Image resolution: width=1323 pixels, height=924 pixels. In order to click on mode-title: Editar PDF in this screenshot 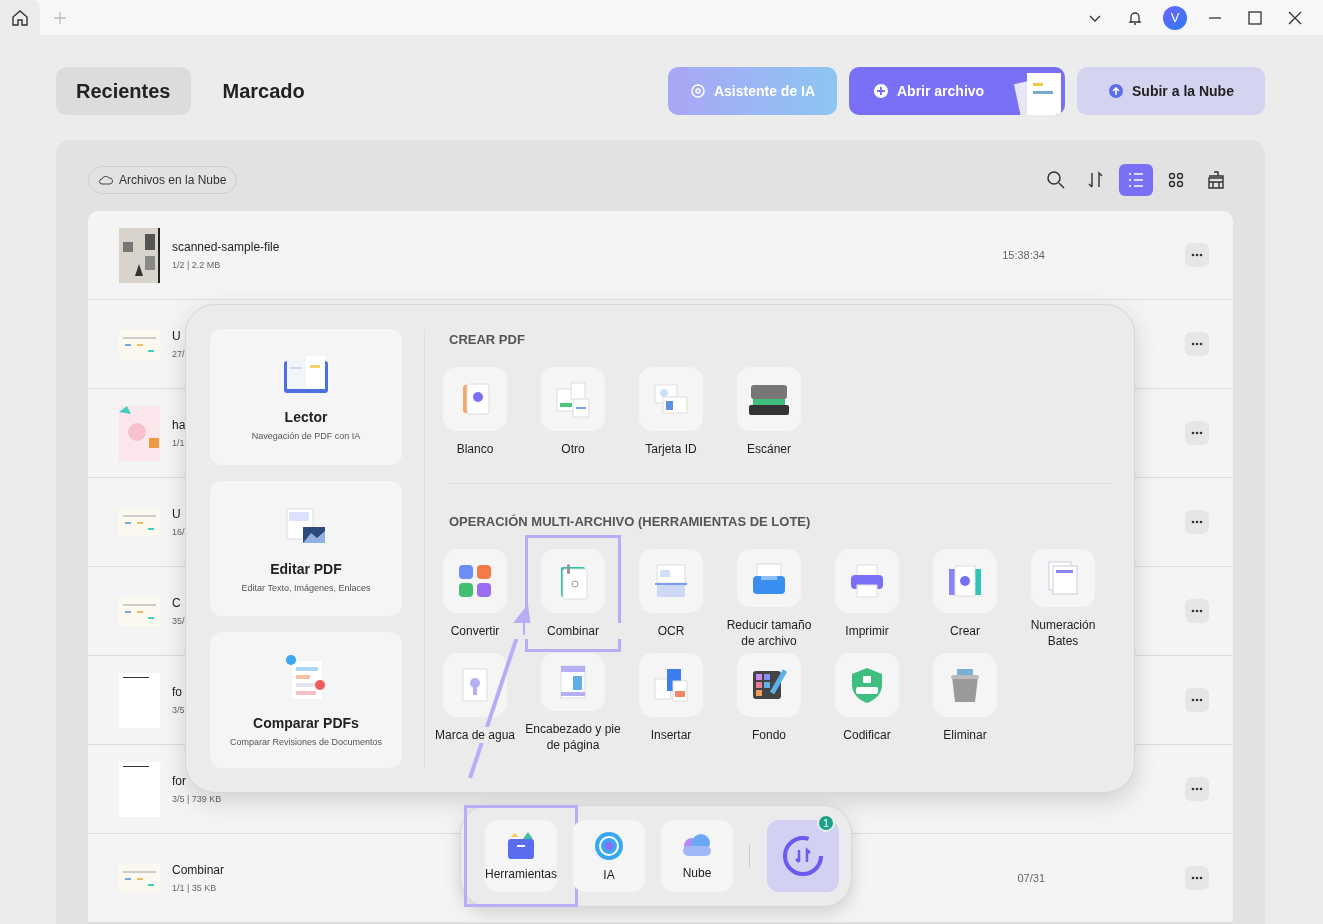, I will do `click(306, 568)`.